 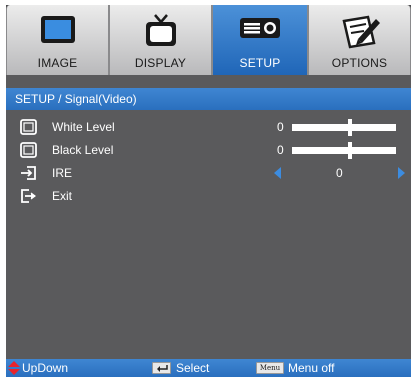 I want to click on input-arrow-icon, so click(x=28, y=175).